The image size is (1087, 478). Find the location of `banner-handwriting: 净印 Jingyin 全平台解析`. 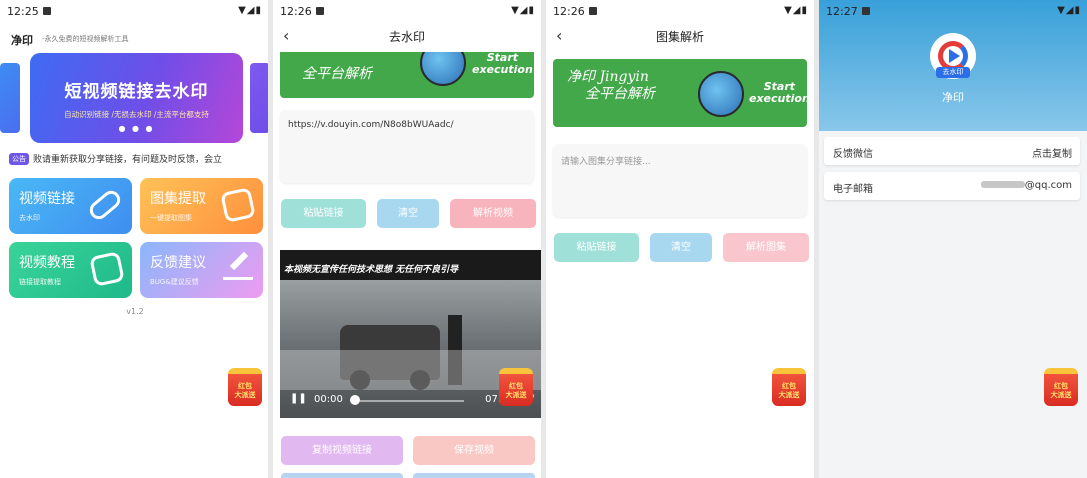

banner-handwriting: 净印 Jingyin 全平台解析 is located at coordinates (611, 86).